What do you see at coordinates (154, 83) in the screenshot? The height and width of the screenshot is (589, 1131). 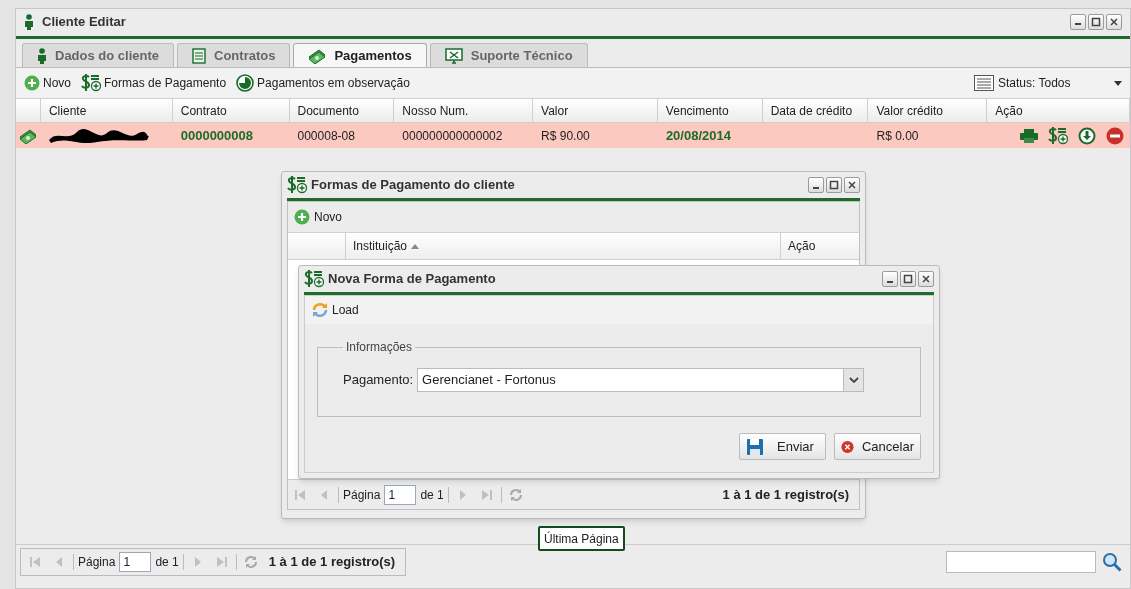 I see `toolbar-button: Formas de Pagamento` at bounding box center [154, 83].